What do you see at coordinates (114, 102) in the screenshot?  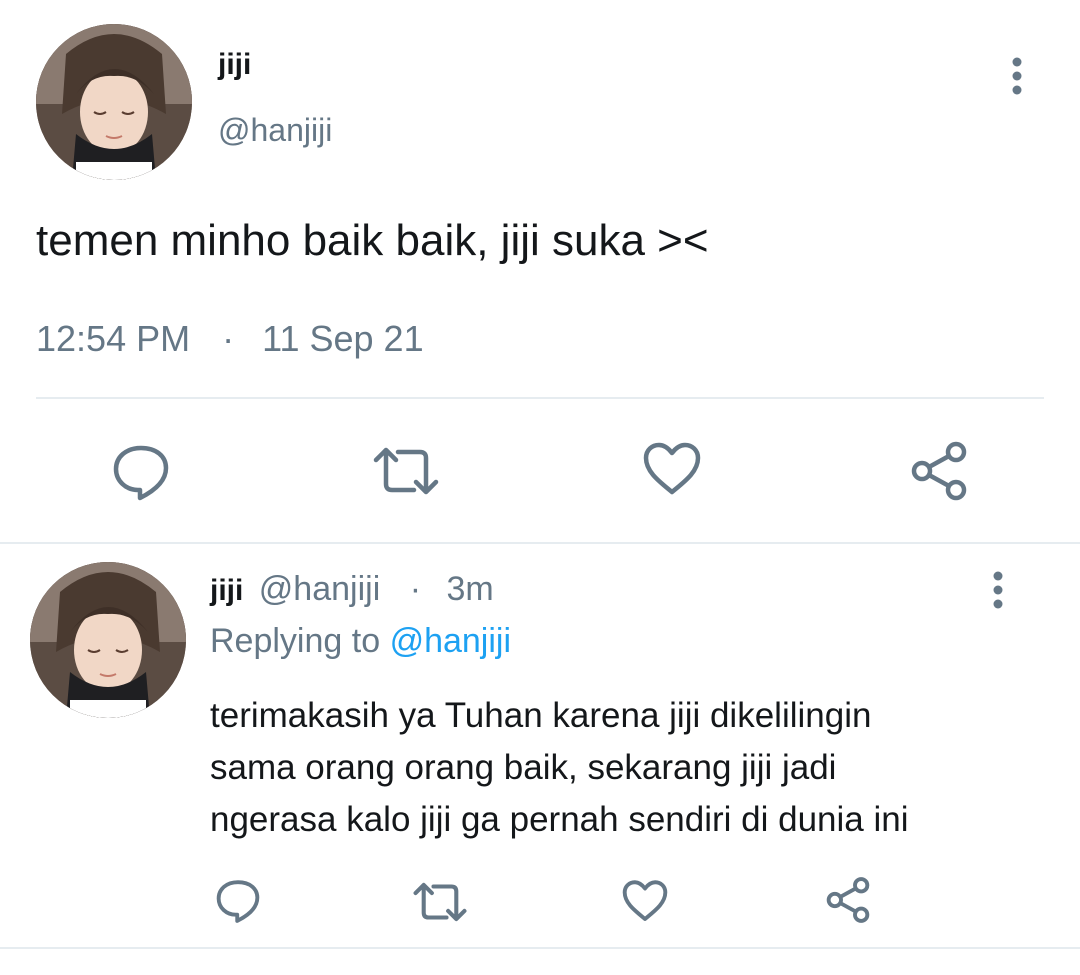 I see `avatar` at bounding box center [114, 102].